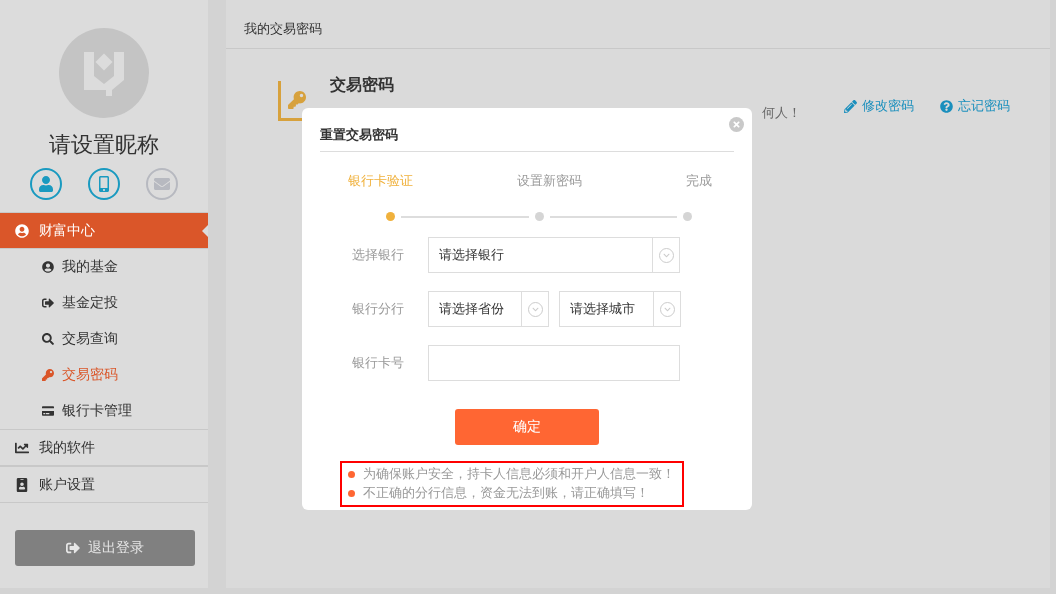 This screenshot has height=594, width=1056. Describe the element at coordinates (620, 309) in the screenshot. I see `select-field: 请选择城市` at that location.